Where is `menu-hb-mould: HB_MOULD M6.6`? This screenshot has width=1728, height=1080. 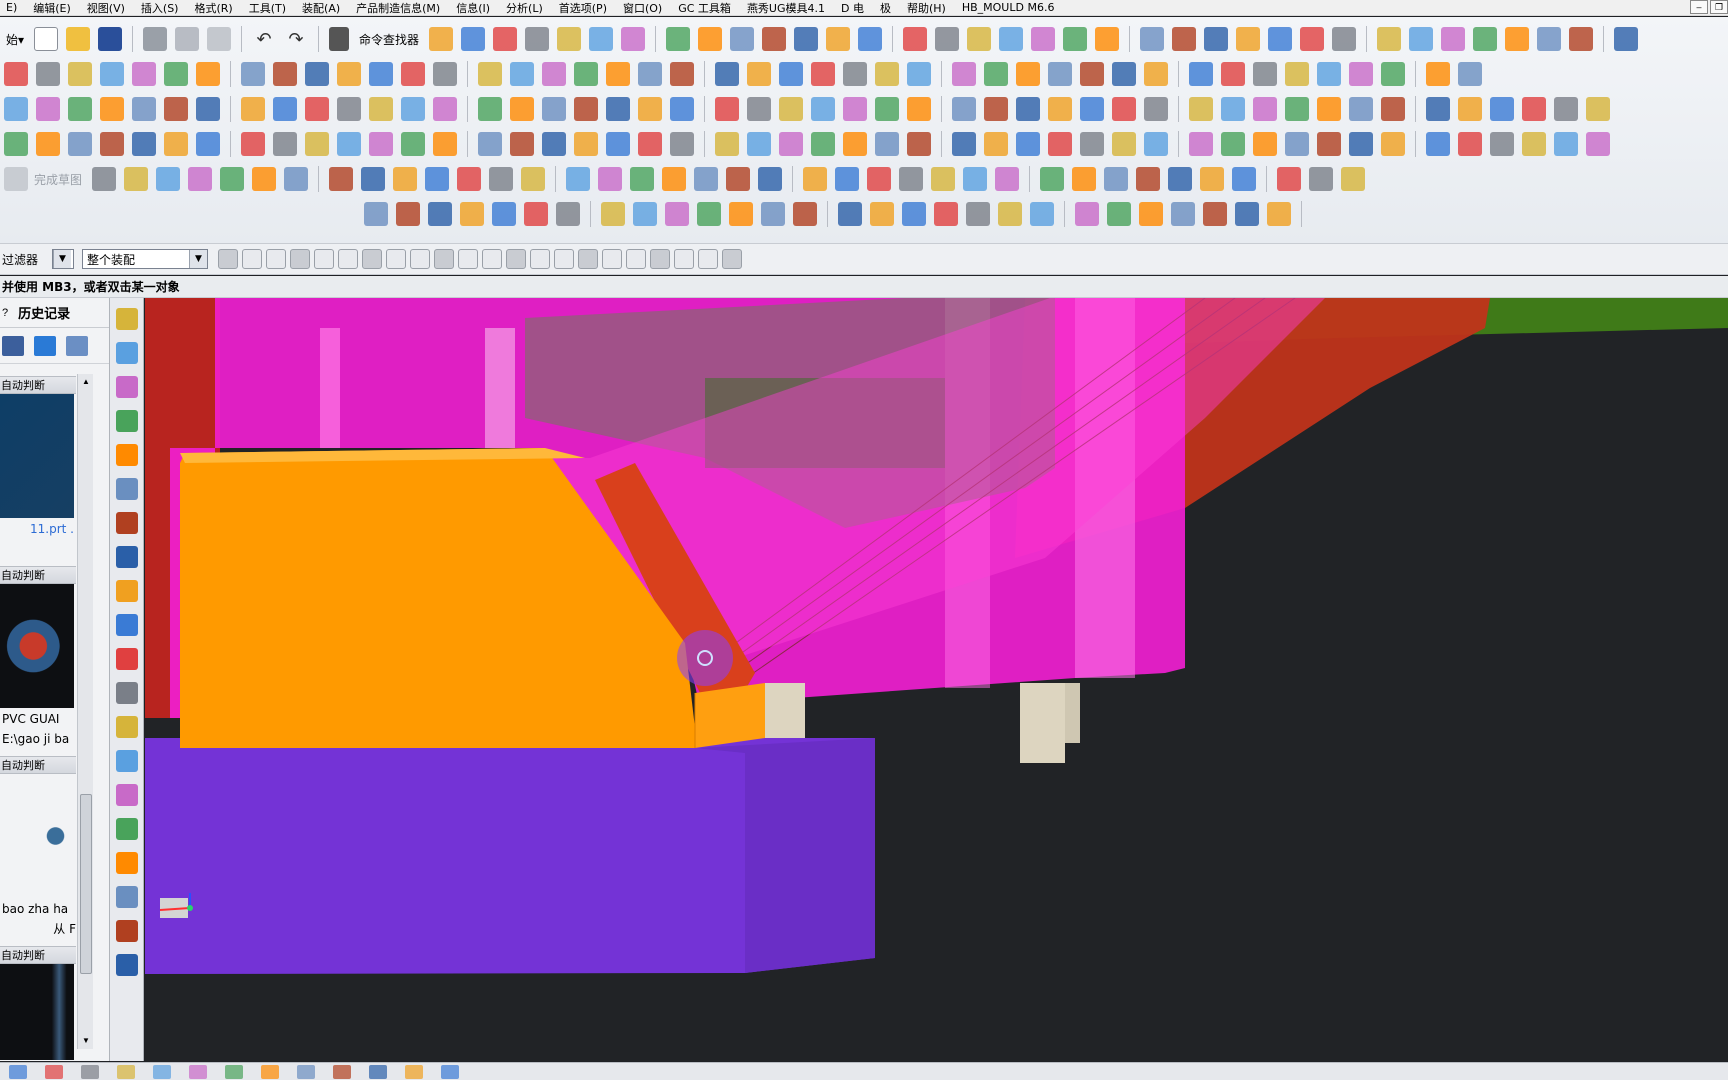 menu-hb-mould: HB_MOULD M6.6 is located at coordinates (1010, 7).